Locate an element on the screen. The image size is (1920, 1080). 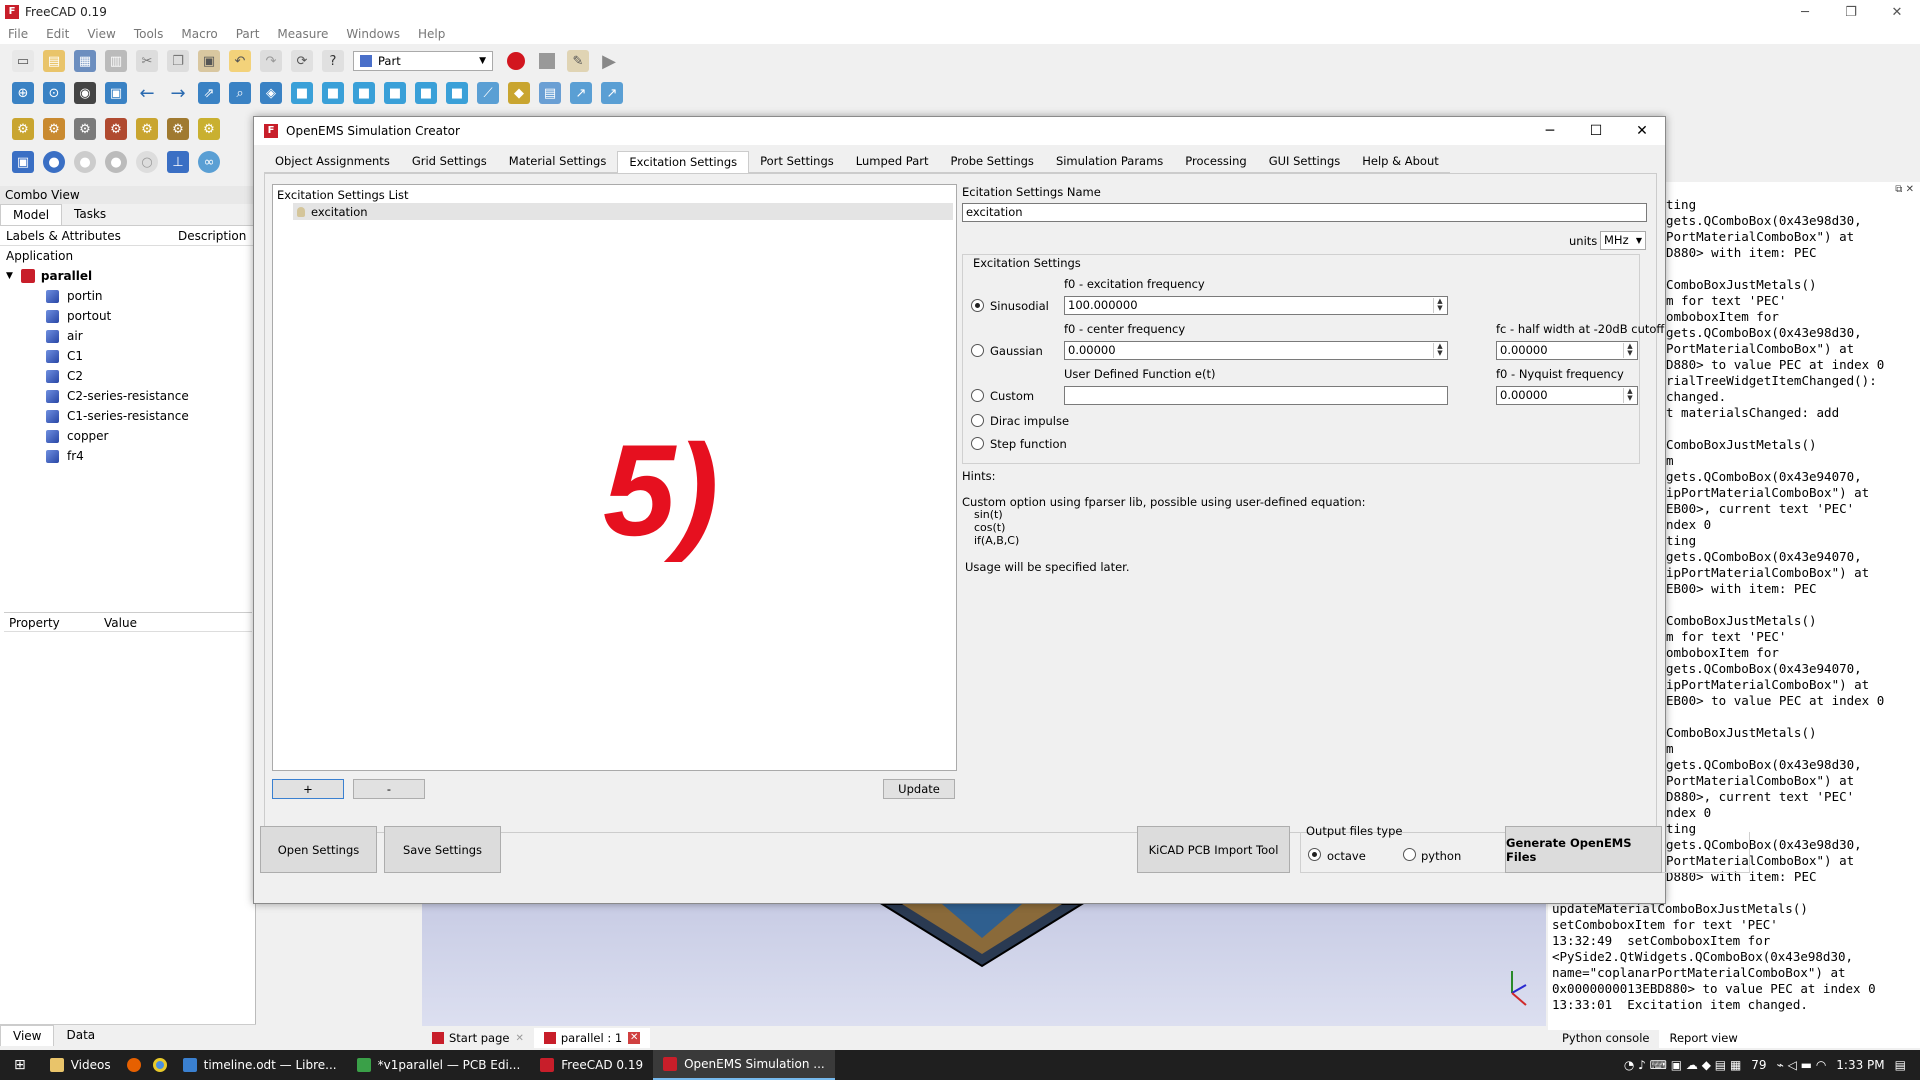
remove-button: - is located at coordinates (389, 789).